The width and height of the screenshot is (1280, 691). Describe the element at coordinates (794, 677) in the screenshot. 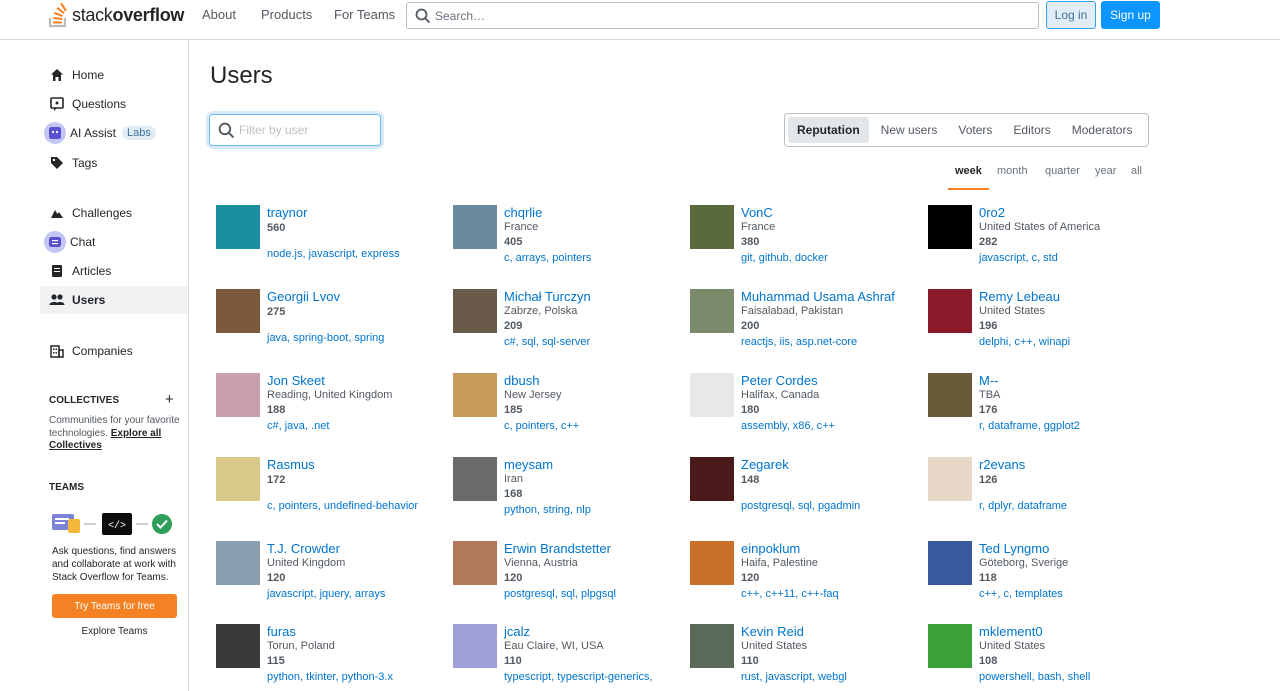

I see `user-tags: rust, javascript, webgl` at that location.